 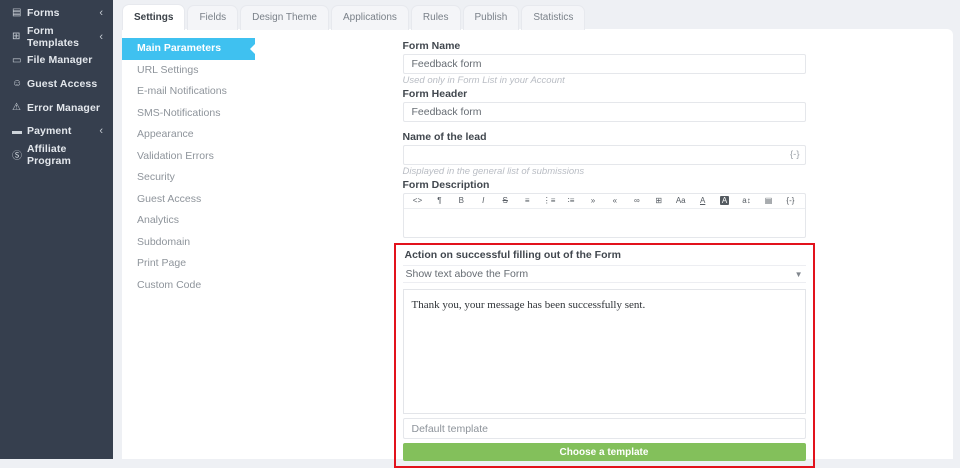 I want to click on subnav-item-url-settings: URL Settings, so click(x=188, y=71).